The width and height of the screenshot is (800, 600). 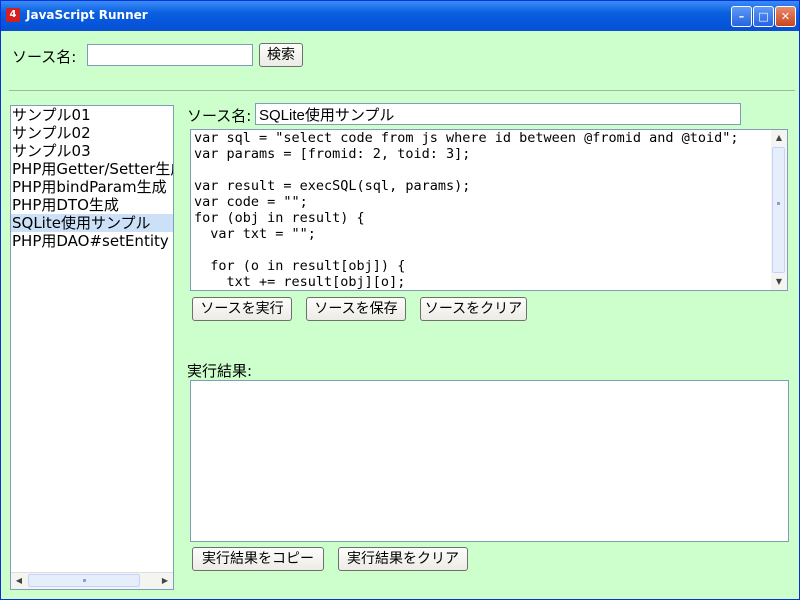 I want to click on save-source-button: ソースを保存, so click(x=356, y=309).